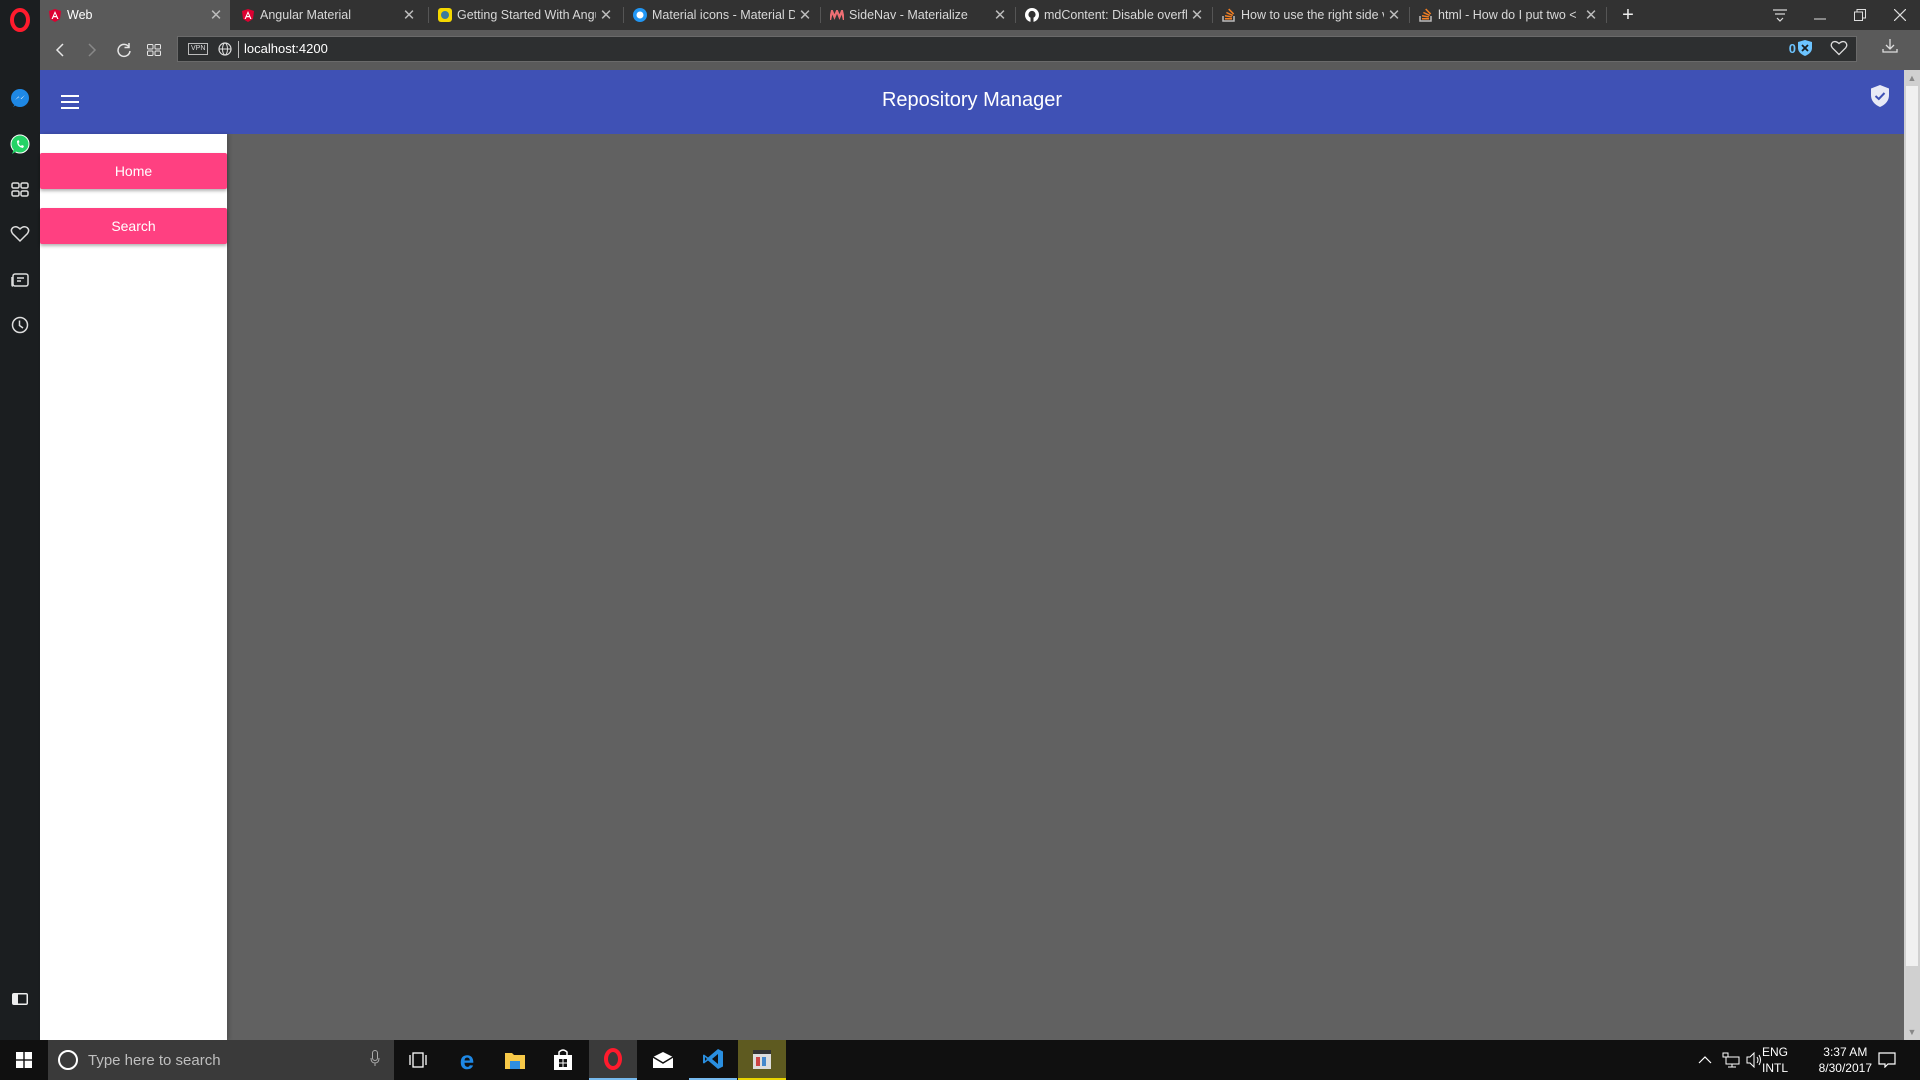 The width and height of the screenshot is (1920, 1080). What do you see at coordinates (1845, 1068) in the screenshot?
I see `clock-date: 8/30/2017` at bounding box center [1845, 1068].